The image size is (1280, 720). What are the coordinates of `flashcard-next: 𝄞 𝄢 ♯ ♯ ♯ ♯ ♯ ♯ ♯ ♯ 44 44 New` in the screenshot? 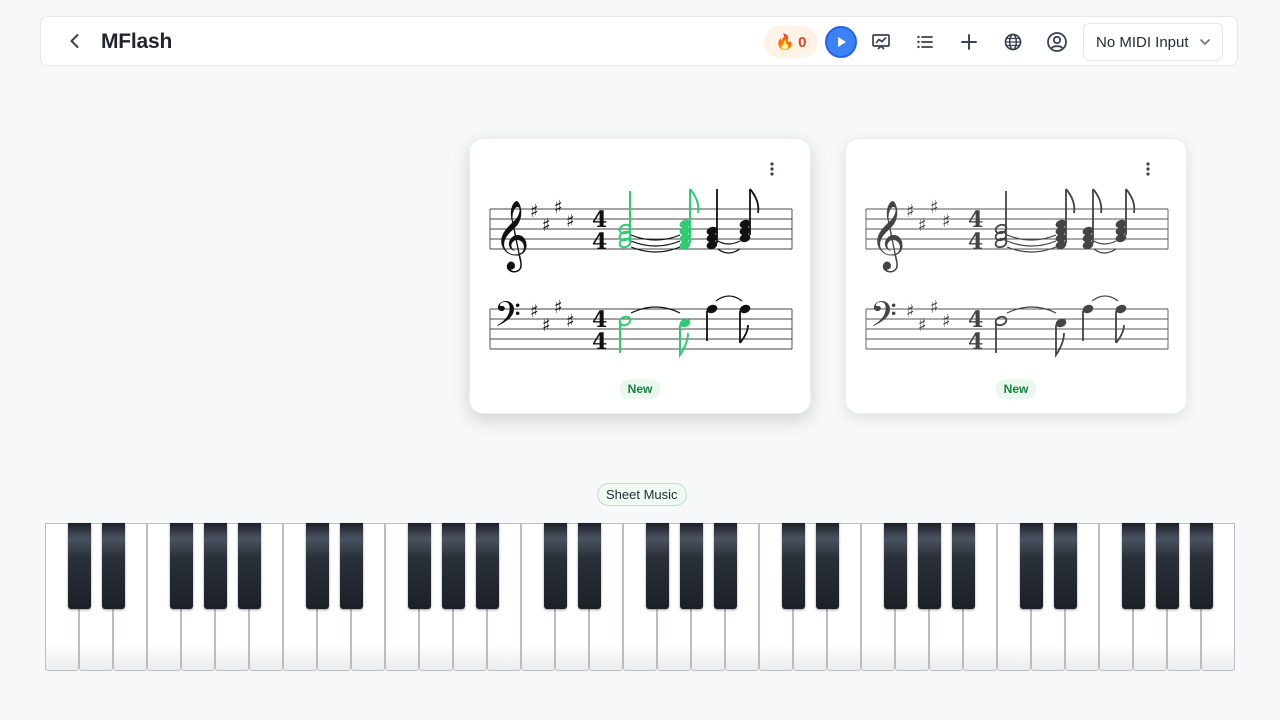 It's located at (1016, 276).